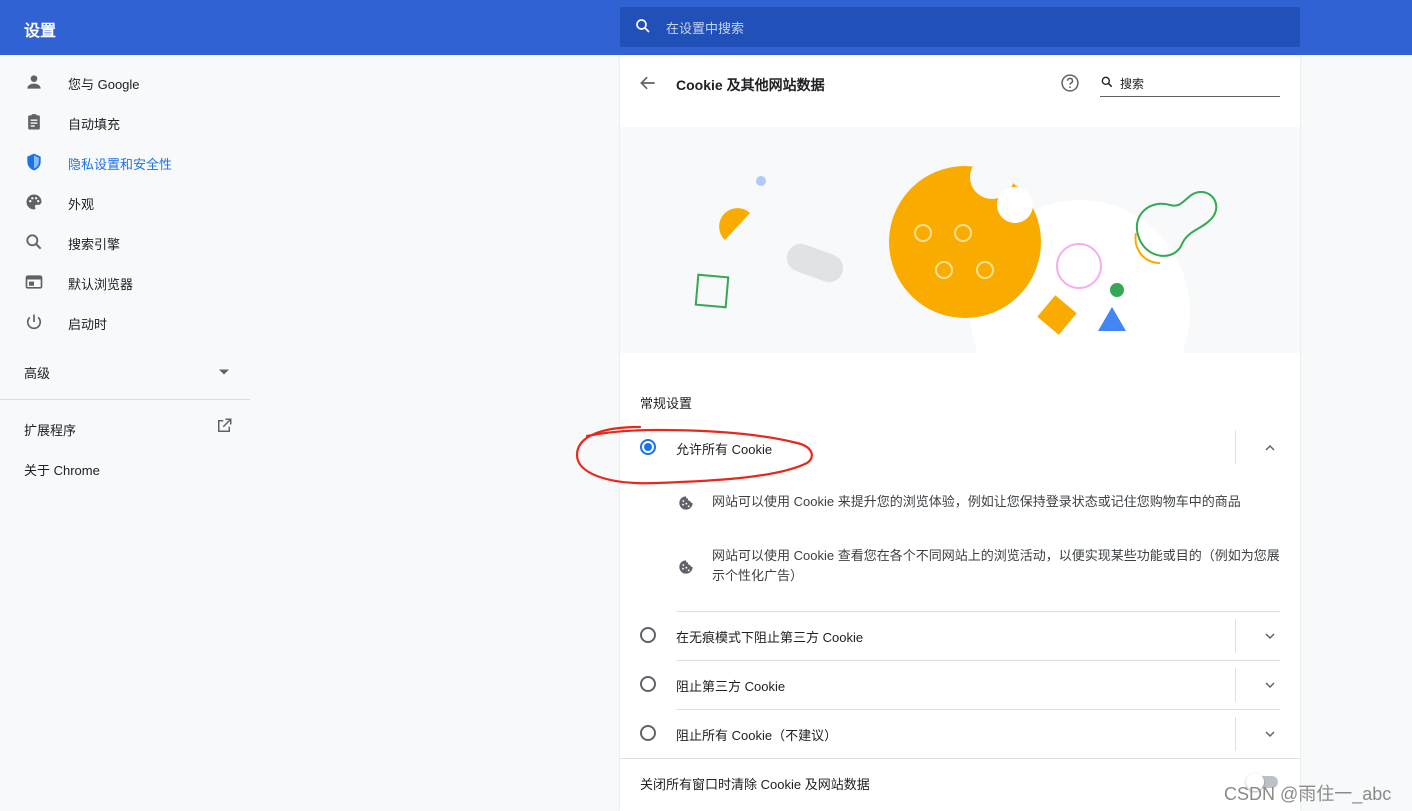  I want to click on sidebar-item-appearance: 外观, so click(125, 202).